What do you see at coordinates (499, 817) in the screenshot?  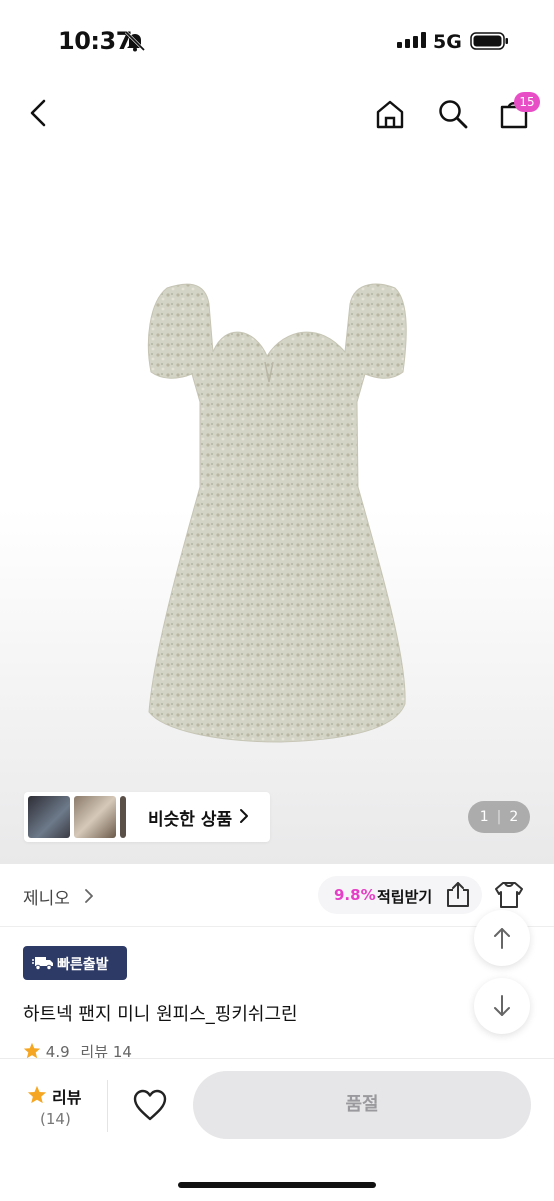 I see `image-pager: 1 | 2` at bounding box center [499, 817].